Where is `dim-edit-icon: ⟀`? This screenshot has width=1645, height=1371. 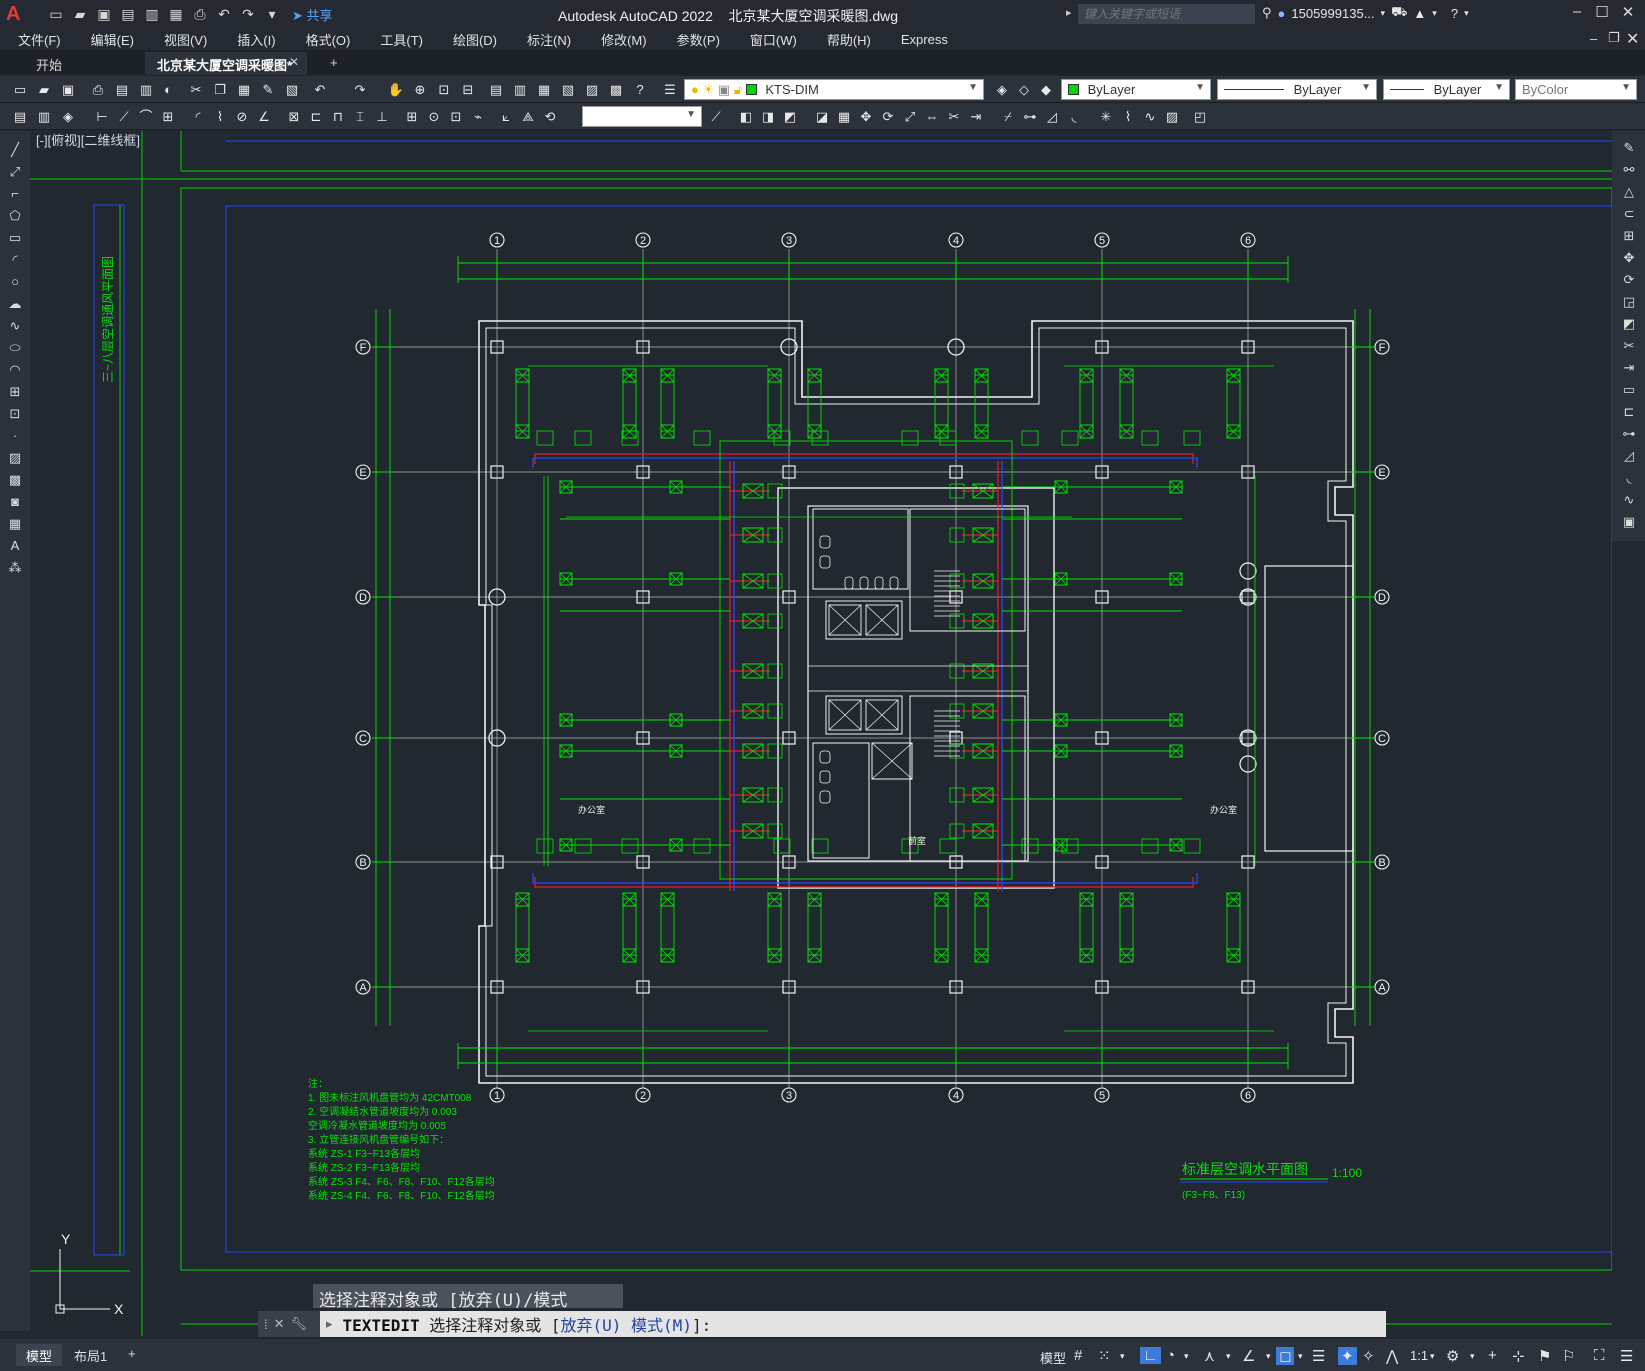
dim-edit-icon: ⟀ is located at coordinates (506, 117).